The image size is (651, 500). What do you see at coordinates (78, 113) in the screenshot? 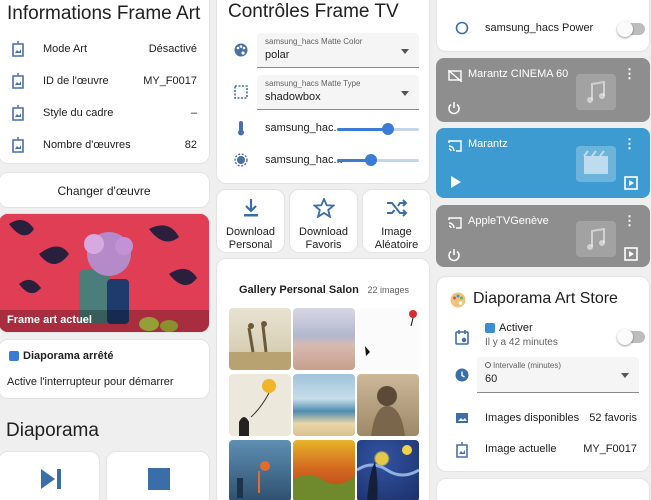
I see `info-label: Style du cadre` at bounding box center [78, 113].